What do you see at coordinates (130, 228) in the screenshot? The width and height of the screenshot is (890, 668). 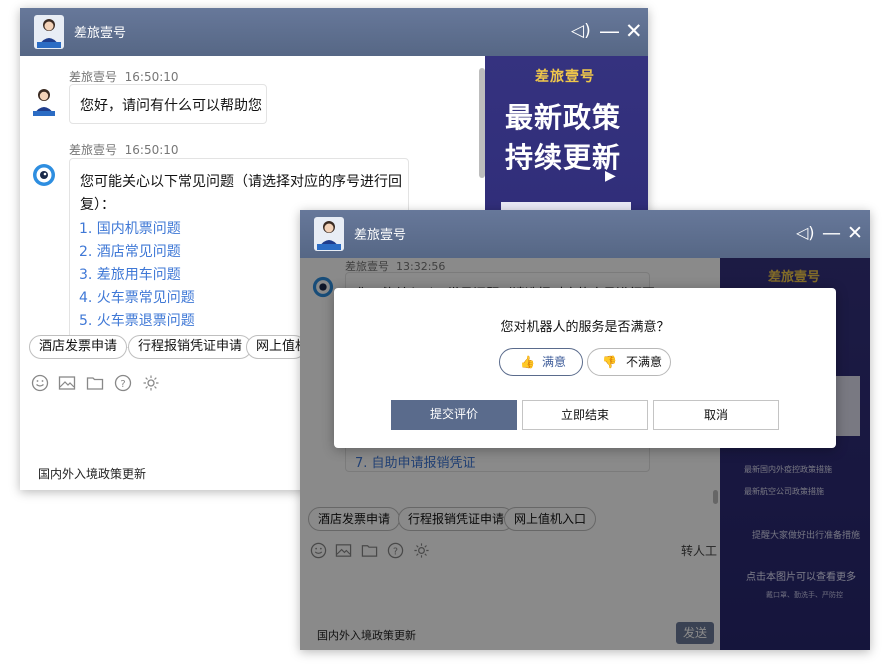 I see `faq-link: 1. 国内机票问题` at bounding box center [130, 228].